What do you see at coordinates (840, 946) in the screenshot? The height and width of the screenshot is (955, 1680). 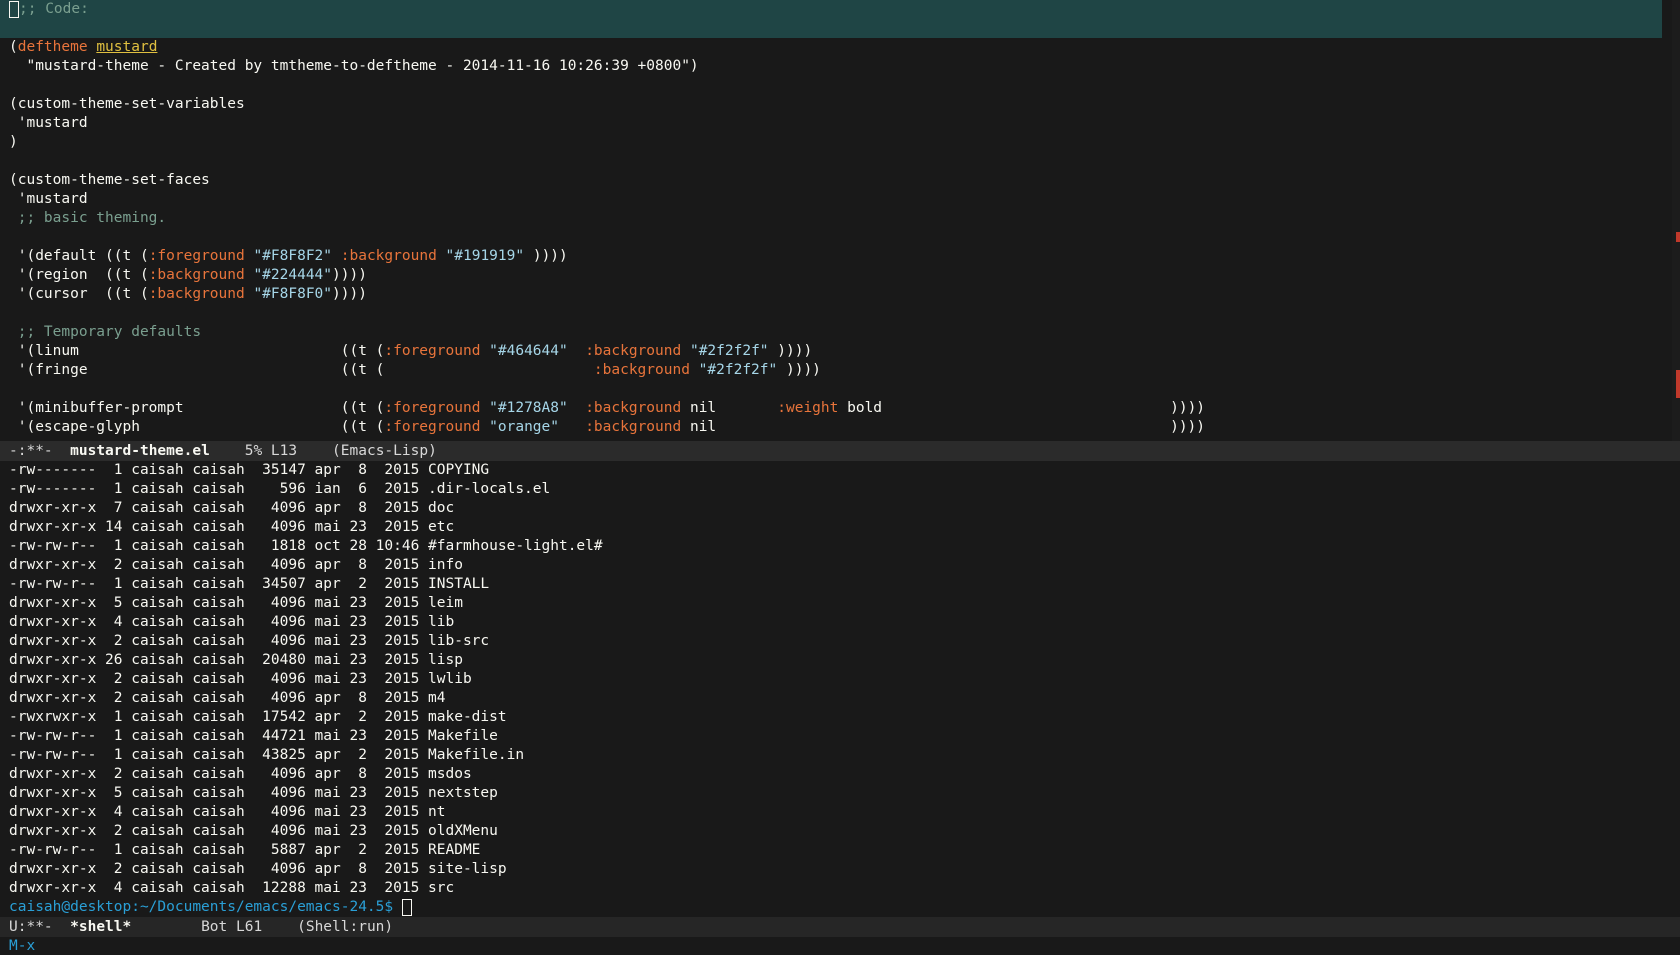 I see `minibuffer: M-x` at bounding box center [840, 946].